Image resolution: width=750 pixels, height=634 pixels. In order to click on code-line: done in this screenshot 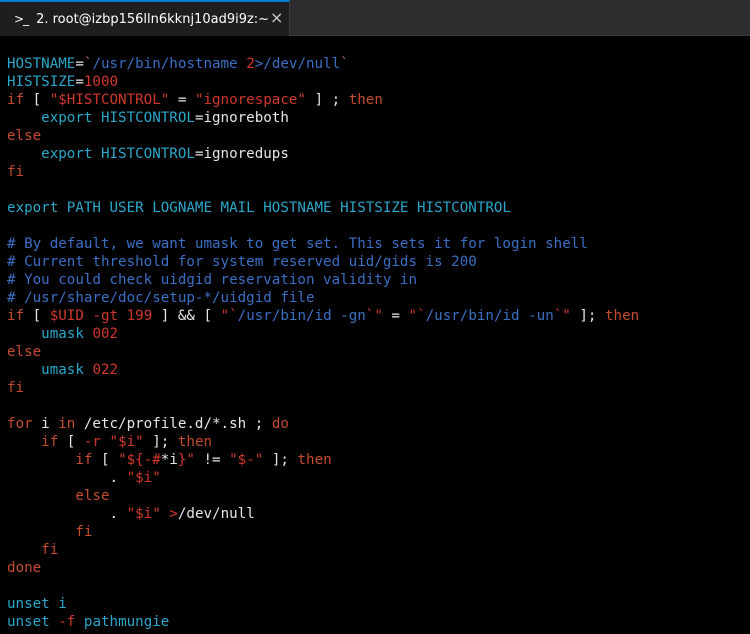, I will do `click(24, 568)`.